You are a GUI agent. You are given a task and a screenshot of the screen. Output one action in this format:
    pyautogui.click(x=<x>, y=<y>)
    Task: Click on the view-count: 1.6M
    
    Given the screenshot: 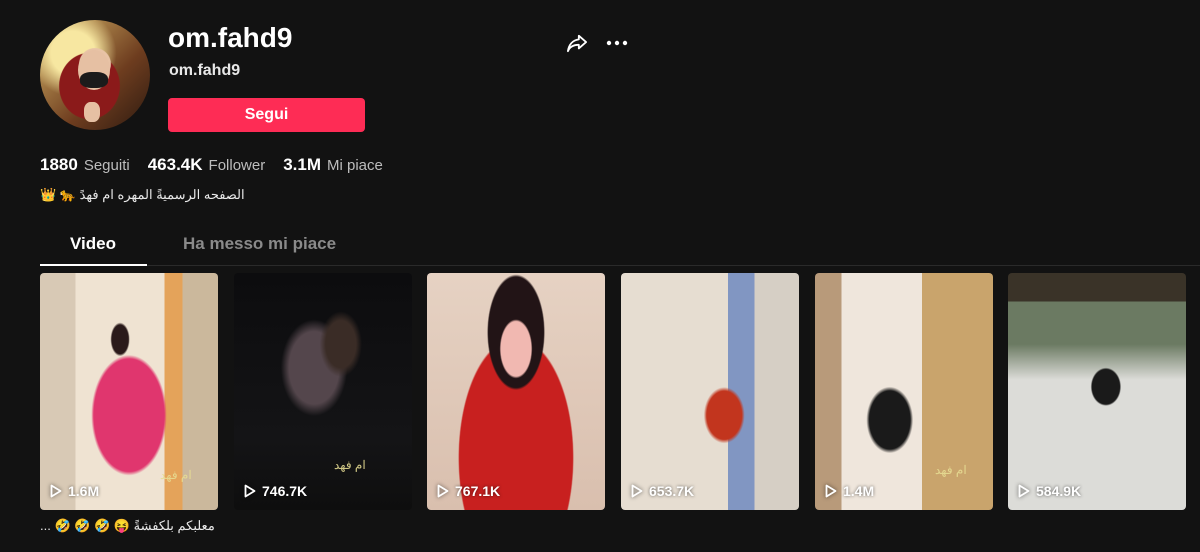 What is the action you would take?
    pyautogui.click(x=74, y=491)
    